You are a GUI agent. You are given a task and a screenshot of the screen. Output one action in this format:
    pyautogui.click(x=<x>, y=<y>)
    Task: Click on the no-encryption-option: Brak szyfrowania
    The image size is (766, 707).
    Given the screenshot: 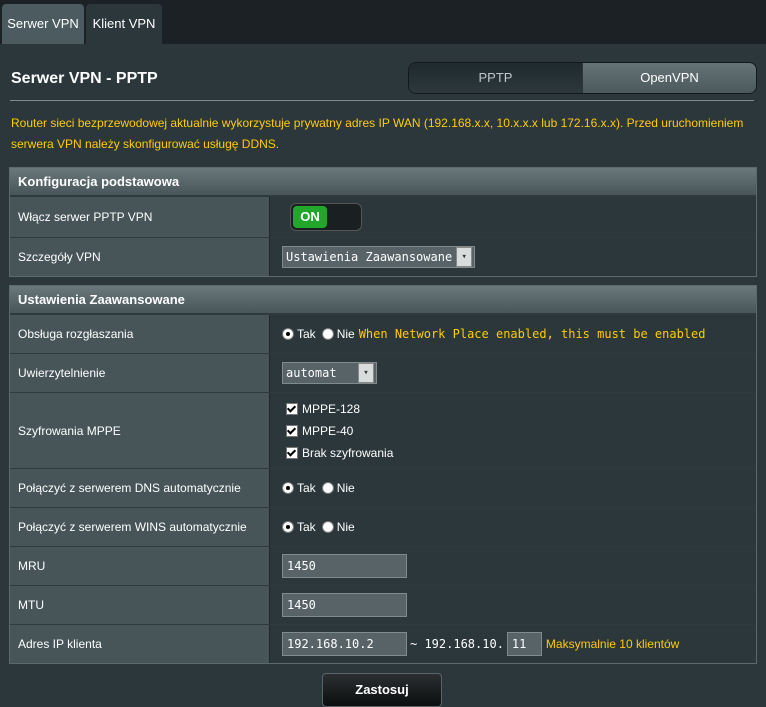 What is the action you would take?
    pyautogui.click(x=339, y=453)
    